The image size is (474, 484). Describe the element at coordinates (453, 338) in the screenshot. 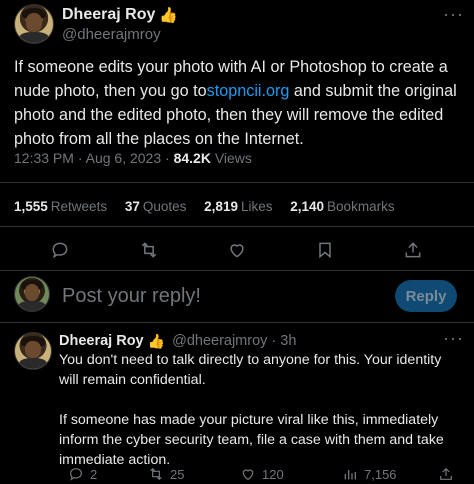

I see `reply-more-options-icon: ···` at that location.